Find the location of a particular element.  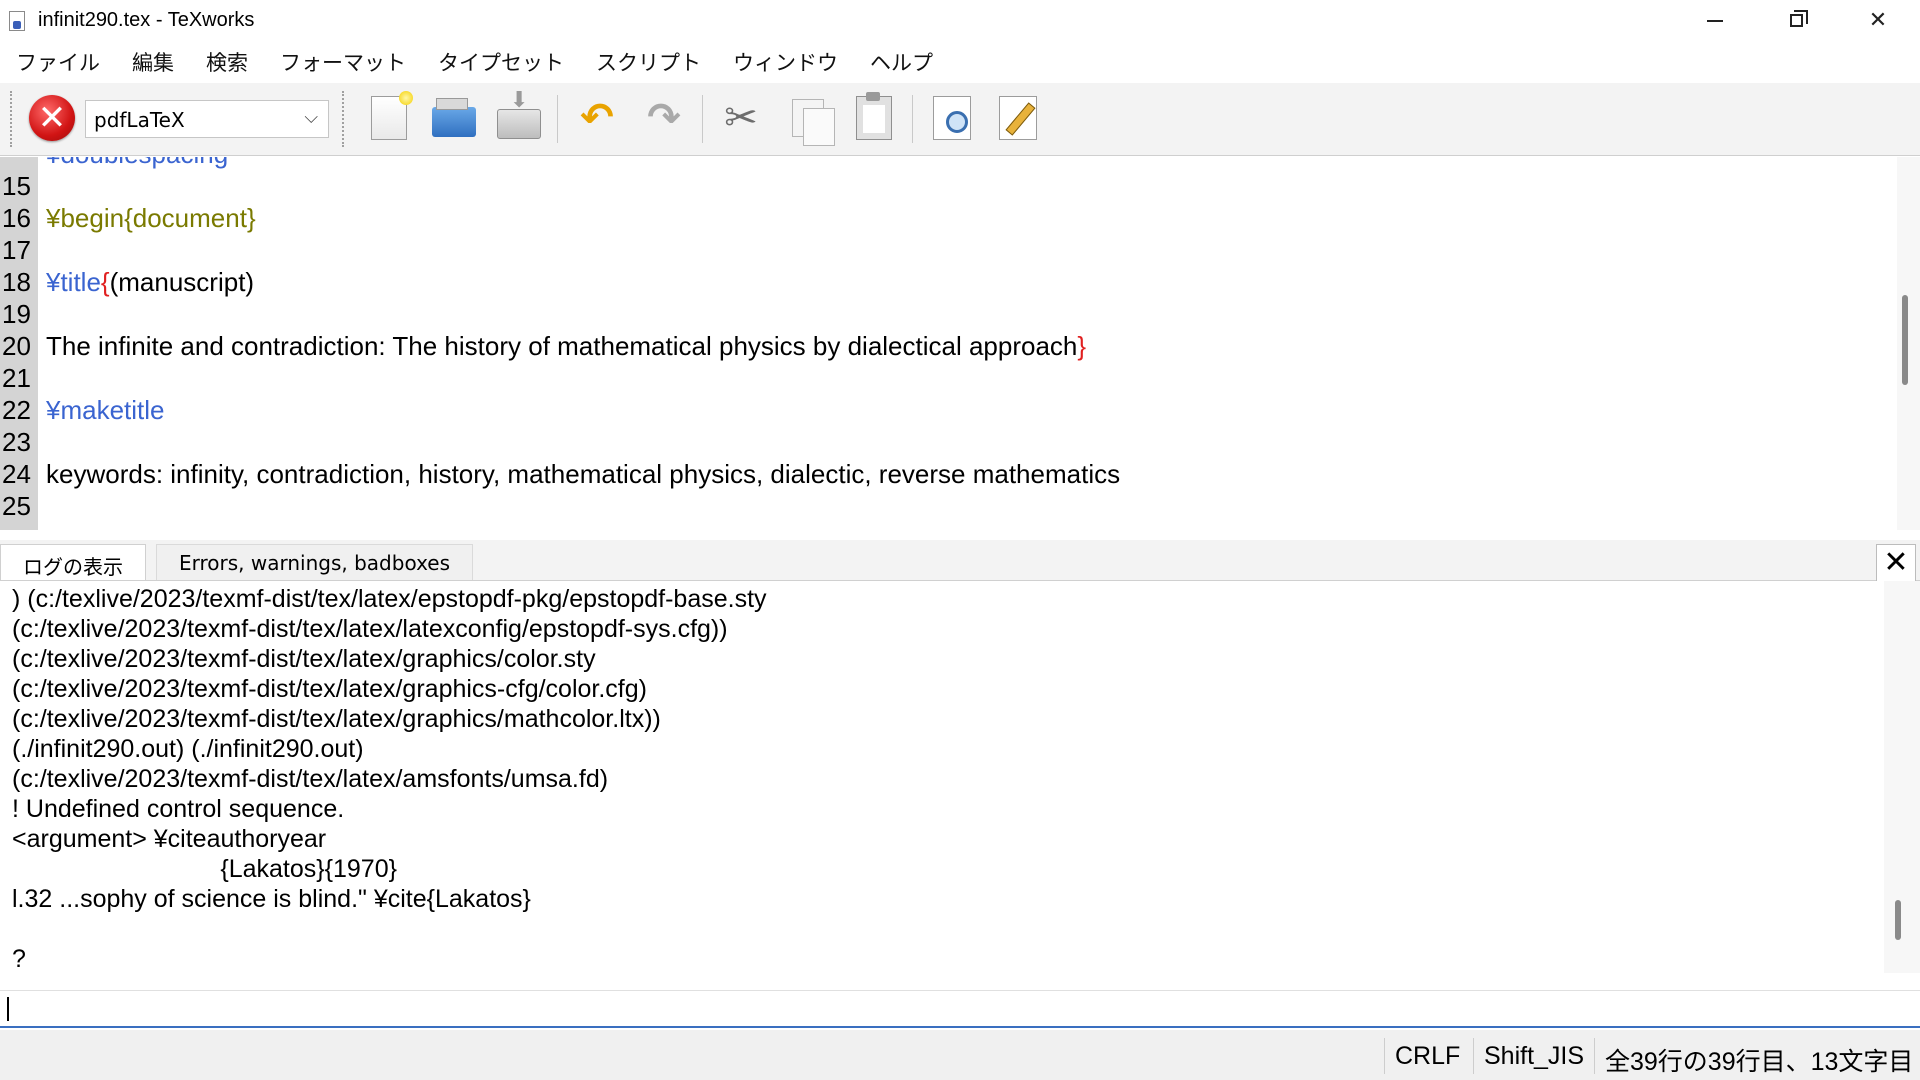

line-number: 23 is located at coordinates (16, 442).